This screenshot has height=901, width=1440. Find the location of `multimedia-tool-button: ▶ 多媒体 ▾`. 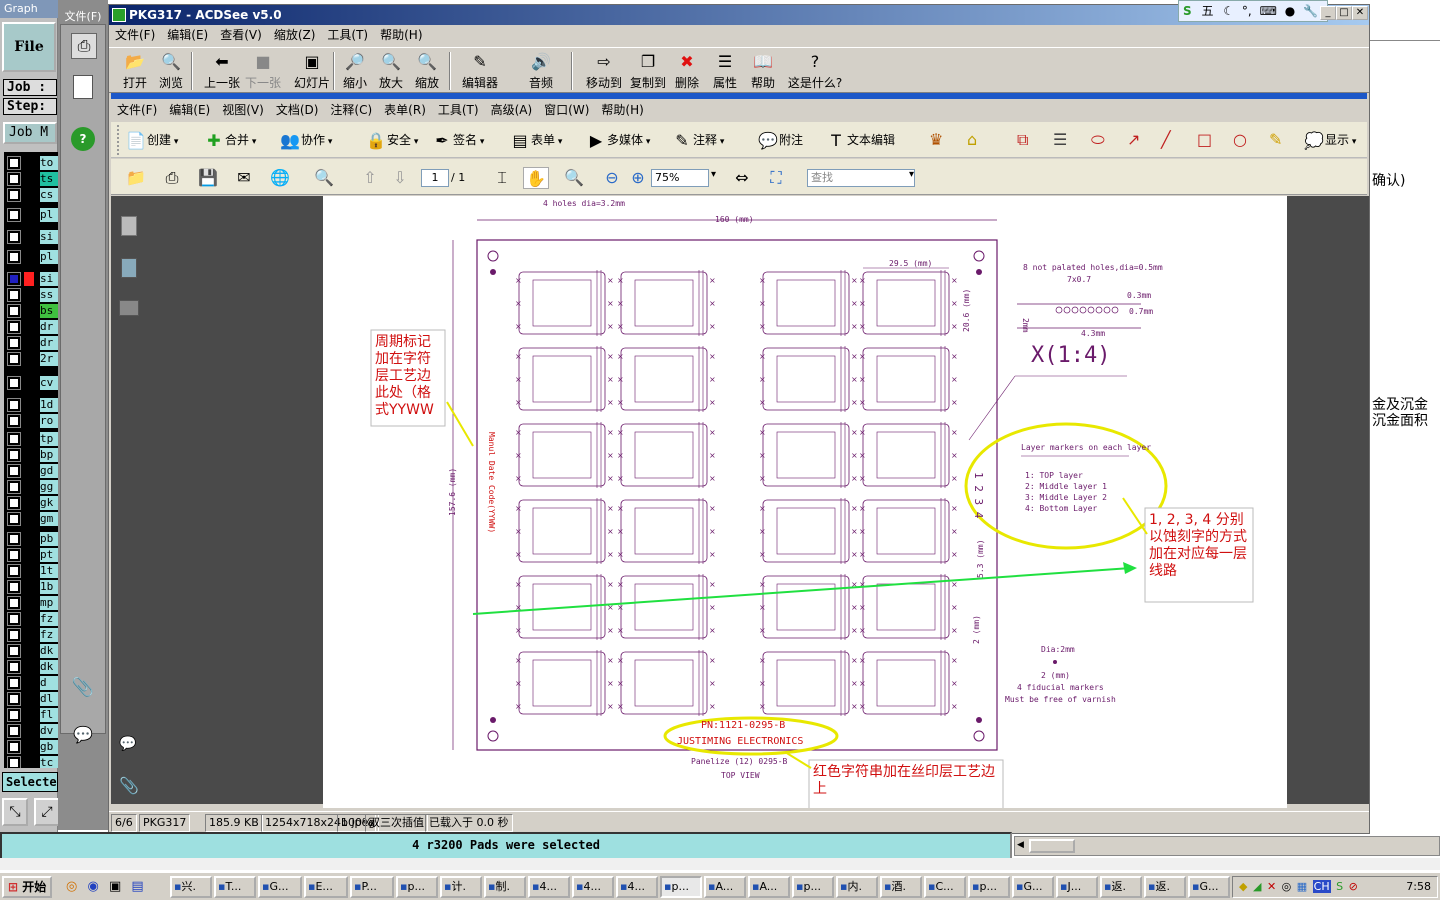

multimedia-tool-button: ▶ 多媒体 ▾ is located at coordinates (618, 140).